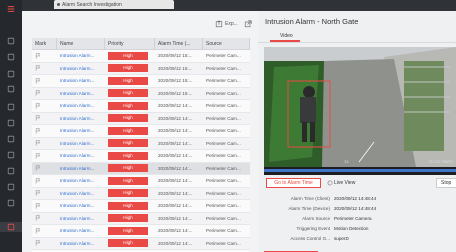  I want to click on database-icon, so click(11, 171).